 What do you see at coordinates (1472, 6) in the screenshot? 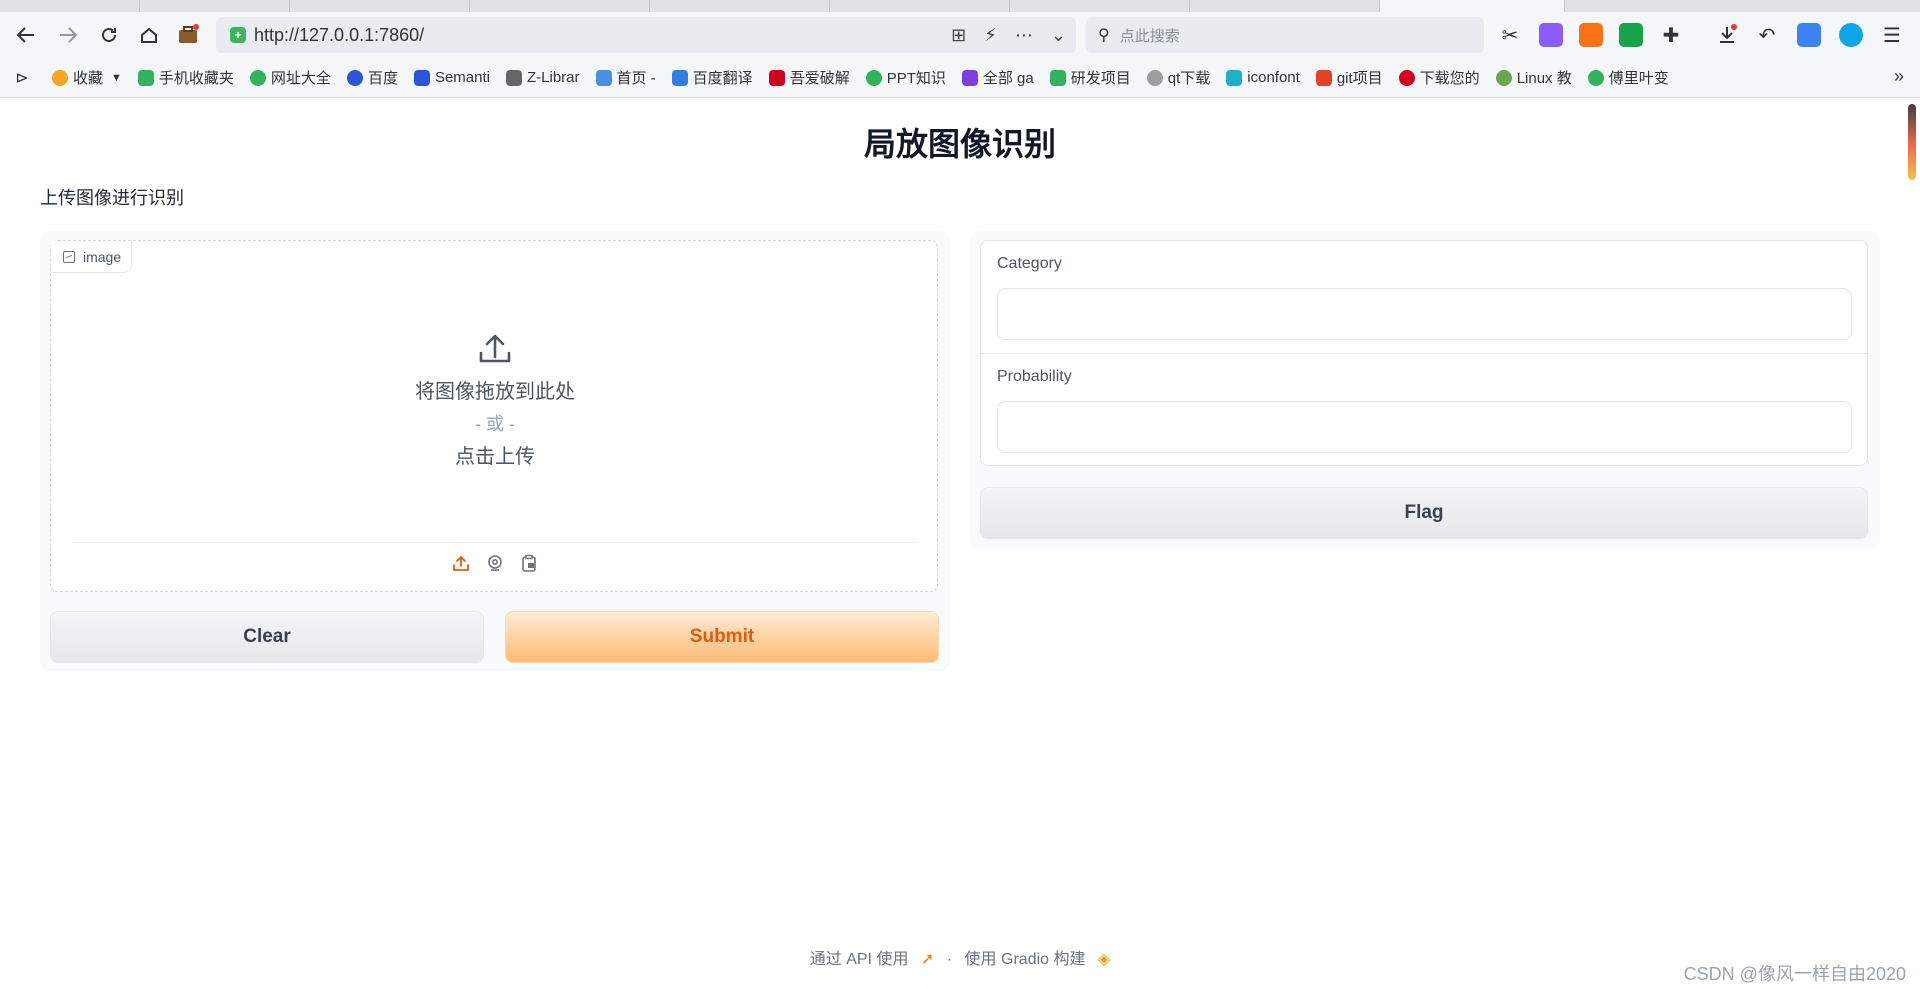
I see `browser-tab-active` at bounding box center [1472, 6].